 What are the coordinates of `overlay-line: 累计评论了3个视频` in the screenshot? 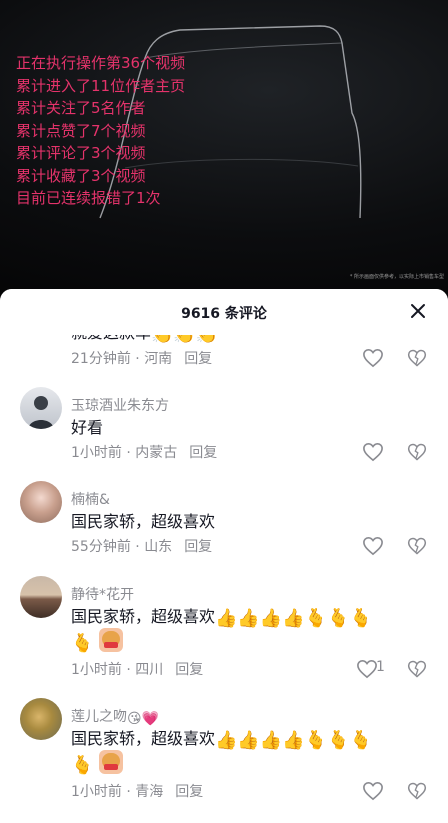 It's located at (81, 153).